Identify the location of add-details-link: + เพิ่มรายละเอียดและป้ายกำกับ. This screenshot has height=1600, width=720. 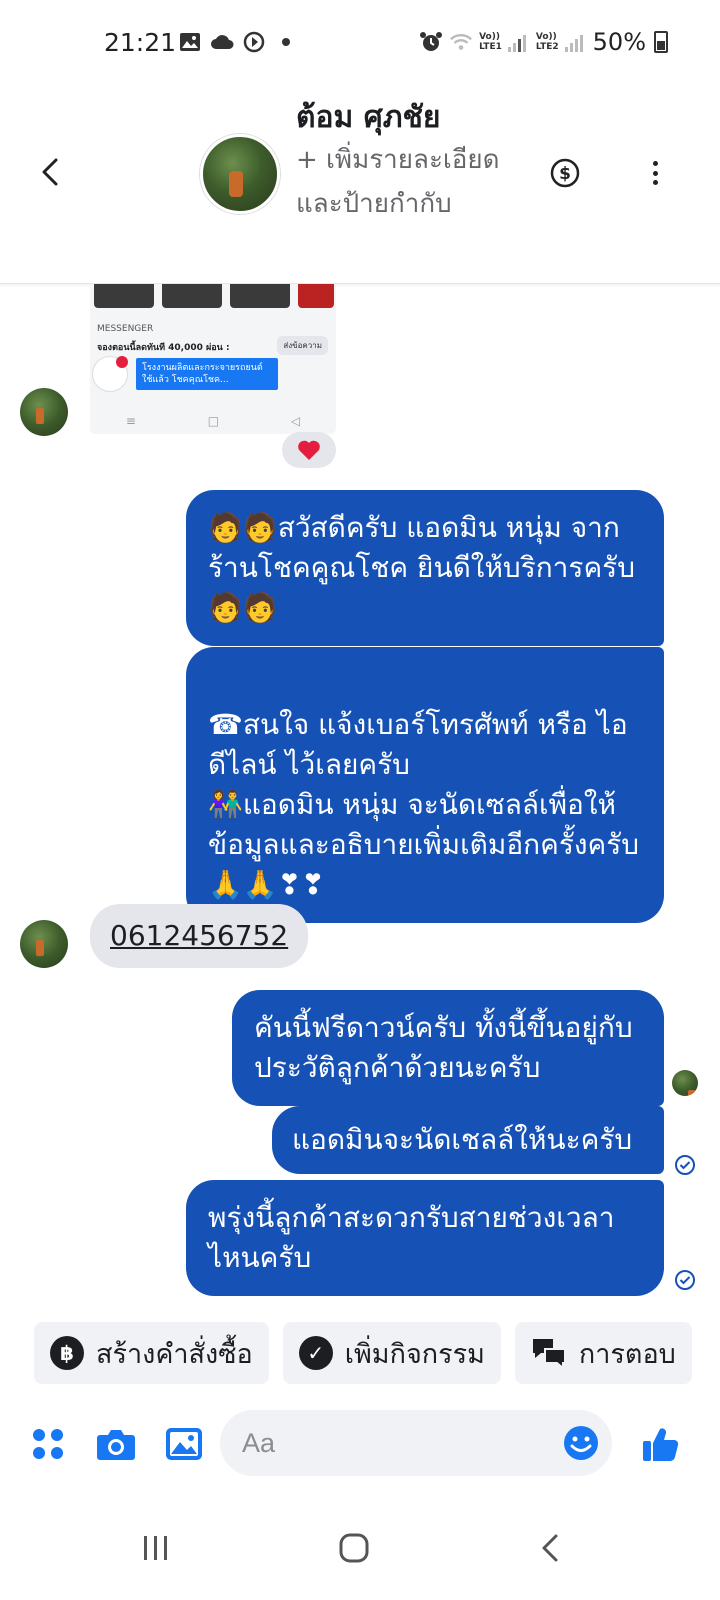
(411, 182).